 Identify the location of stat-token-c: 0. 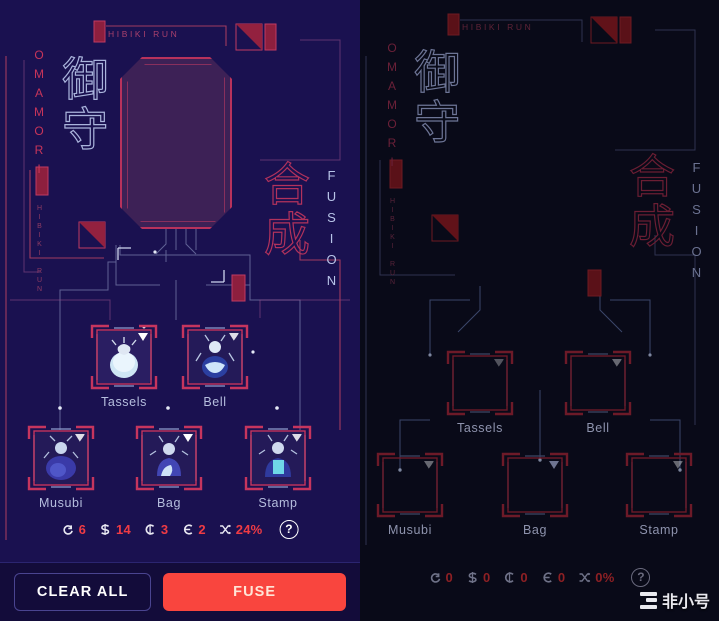
(515, 577).